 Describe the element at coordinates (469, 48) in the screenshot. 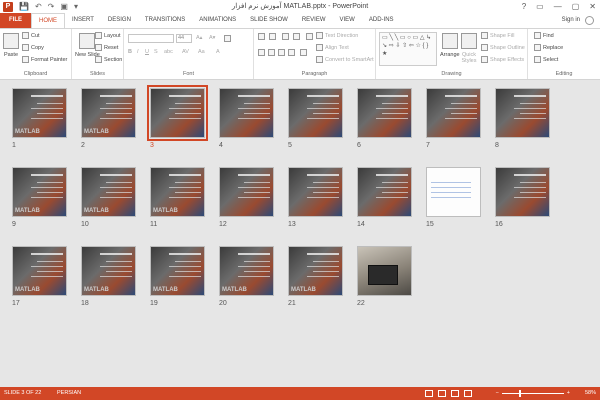

I see `quick-styles-button: Quick Styles` at that location.